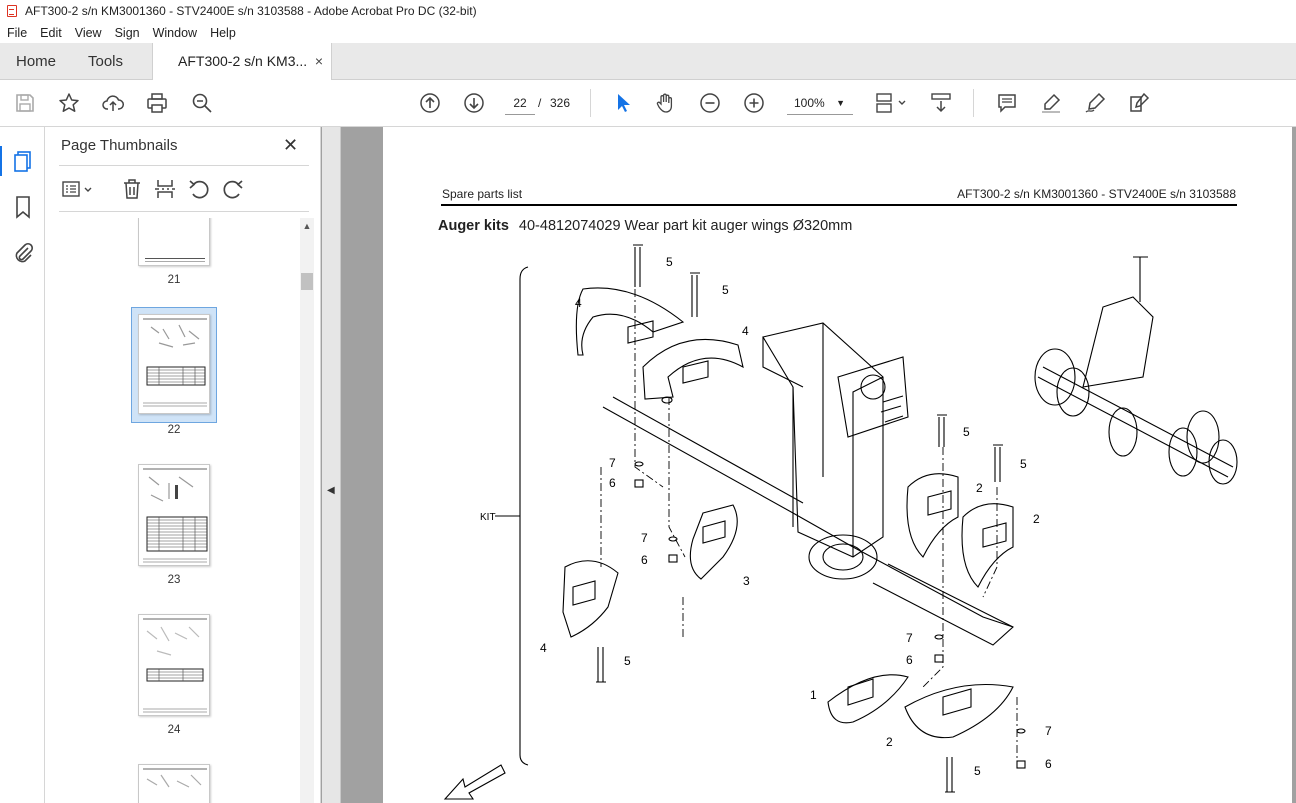 Image resolution: width=1296 pixels, height=803 pixels. I want to click on page-total: 326, so click(560, 103).